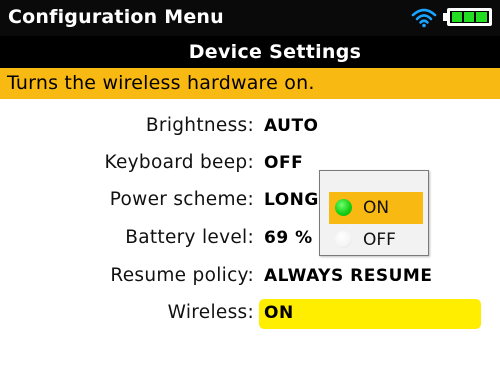 The height and width of the screenshot is (376, 500). What do you see at coordinates (161, 83) in the screenshot?
I see `help-text: Turns the wireless hardware on.` at bounding box center [161, 83].